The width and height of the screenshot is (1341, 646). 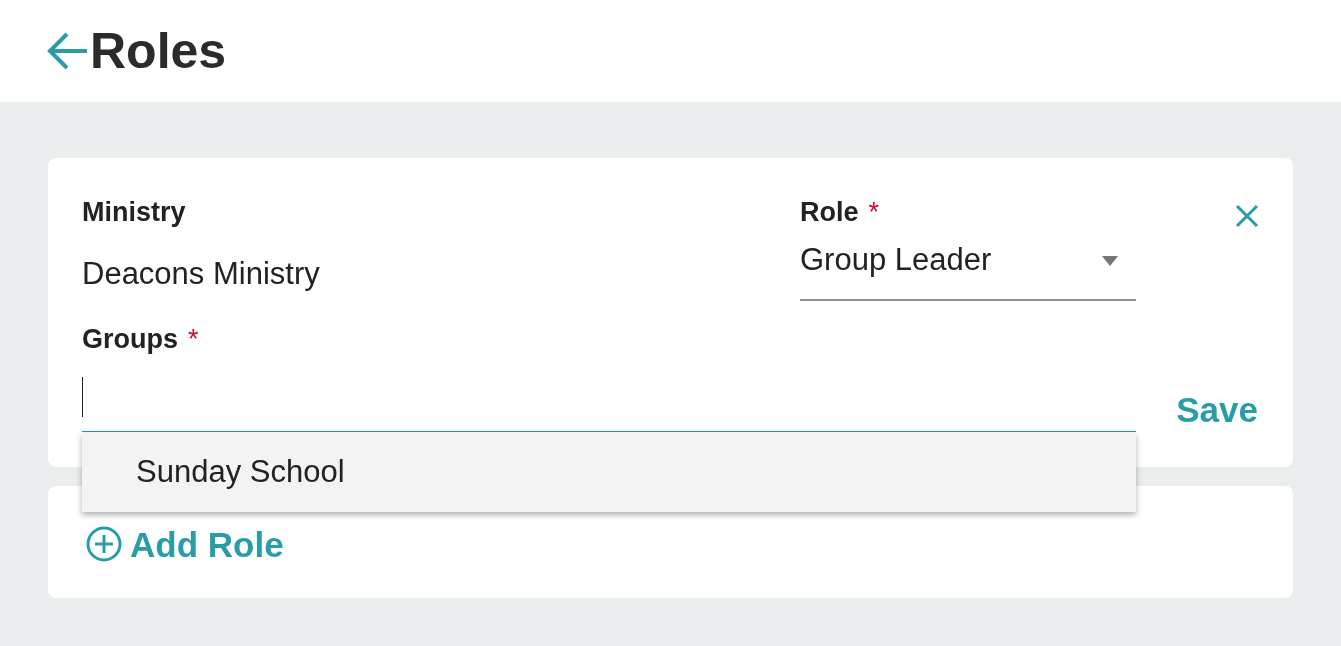 I want to click on page-title: Roles, so click(x=158, y=51).